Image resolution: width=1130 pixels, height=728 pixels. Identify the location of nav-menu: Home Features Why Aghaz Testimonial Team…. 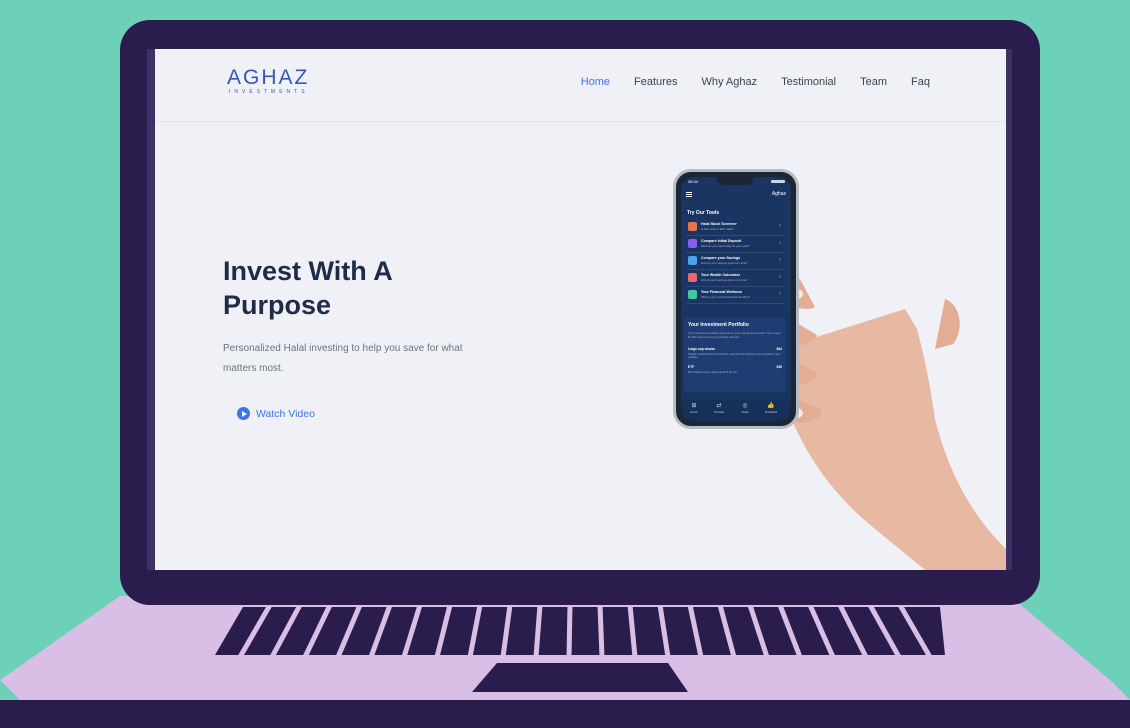
(743, 82).